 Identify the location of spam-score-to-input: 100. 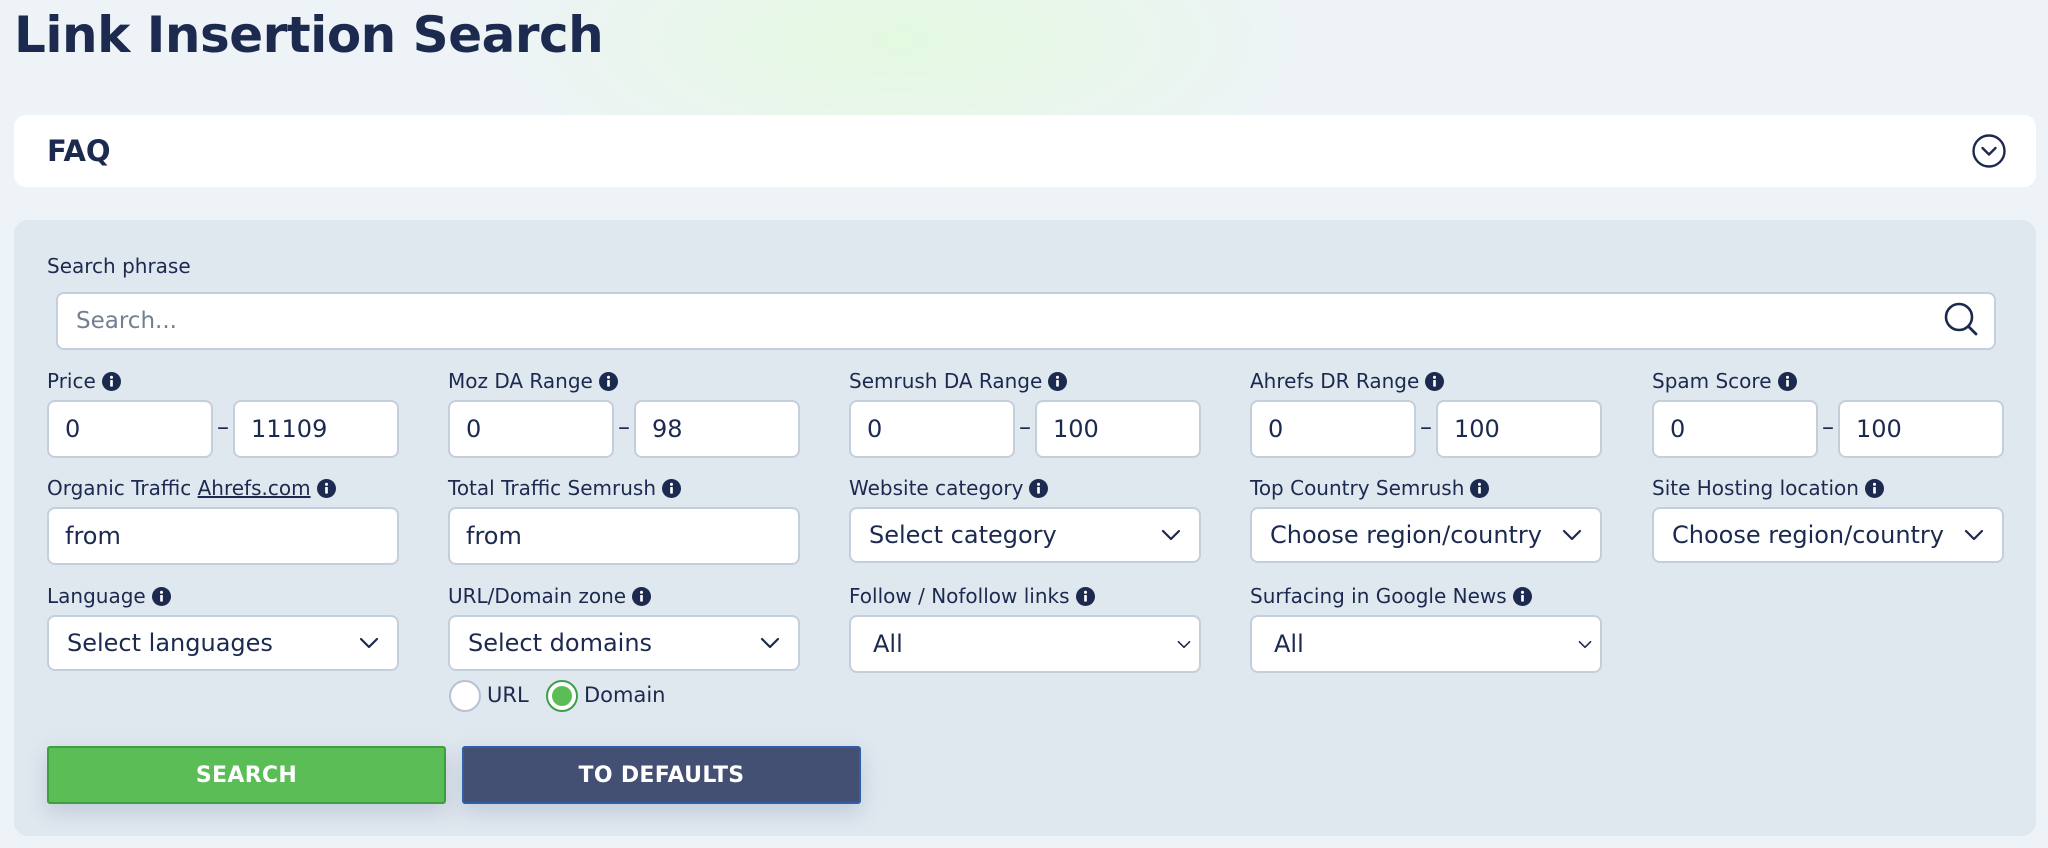
(1921, 429).